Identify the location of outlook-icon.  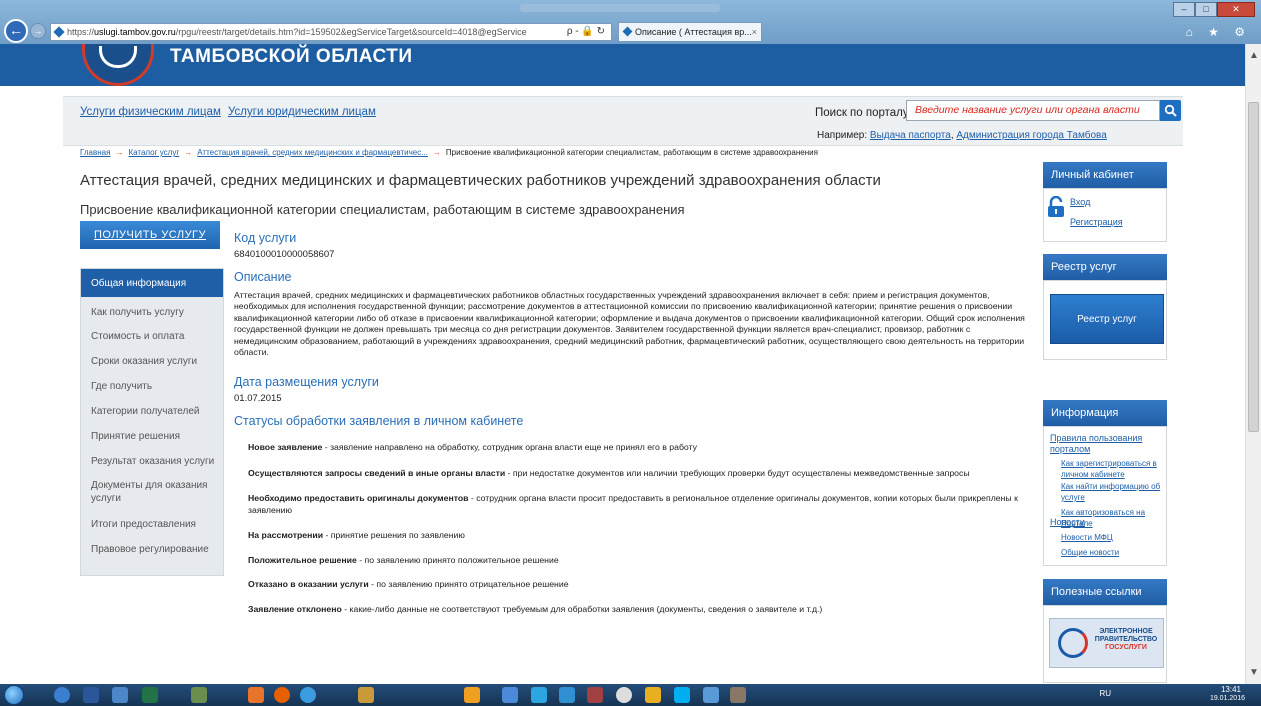
(256, 695).